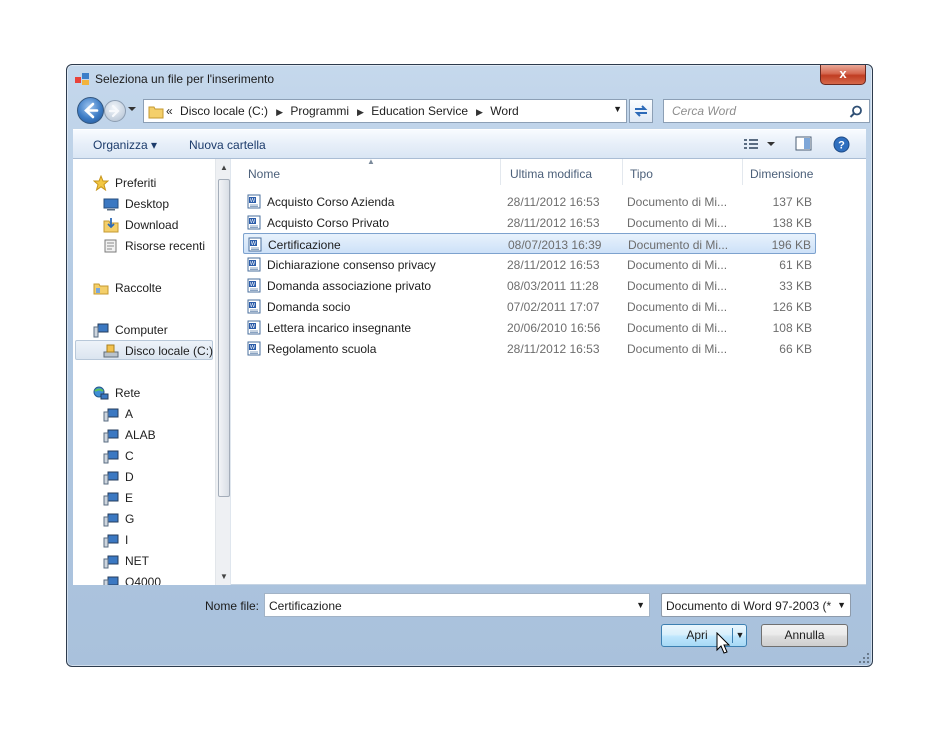 The image size is (940, 732). What do you see at coordinates (371, 171) in the screenshot?
I see `column-header-name: Nome ▲` at bounding box center [371, 171].